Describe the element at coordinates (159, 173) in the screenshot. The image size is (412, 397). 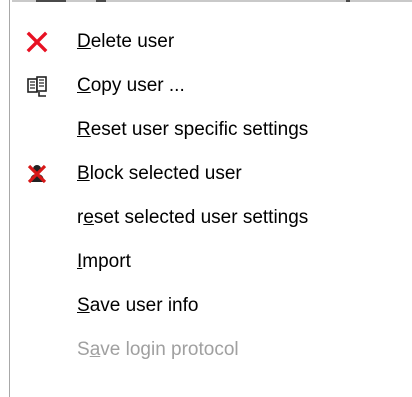
I see `menu-item-label: Block selected user` at that location.